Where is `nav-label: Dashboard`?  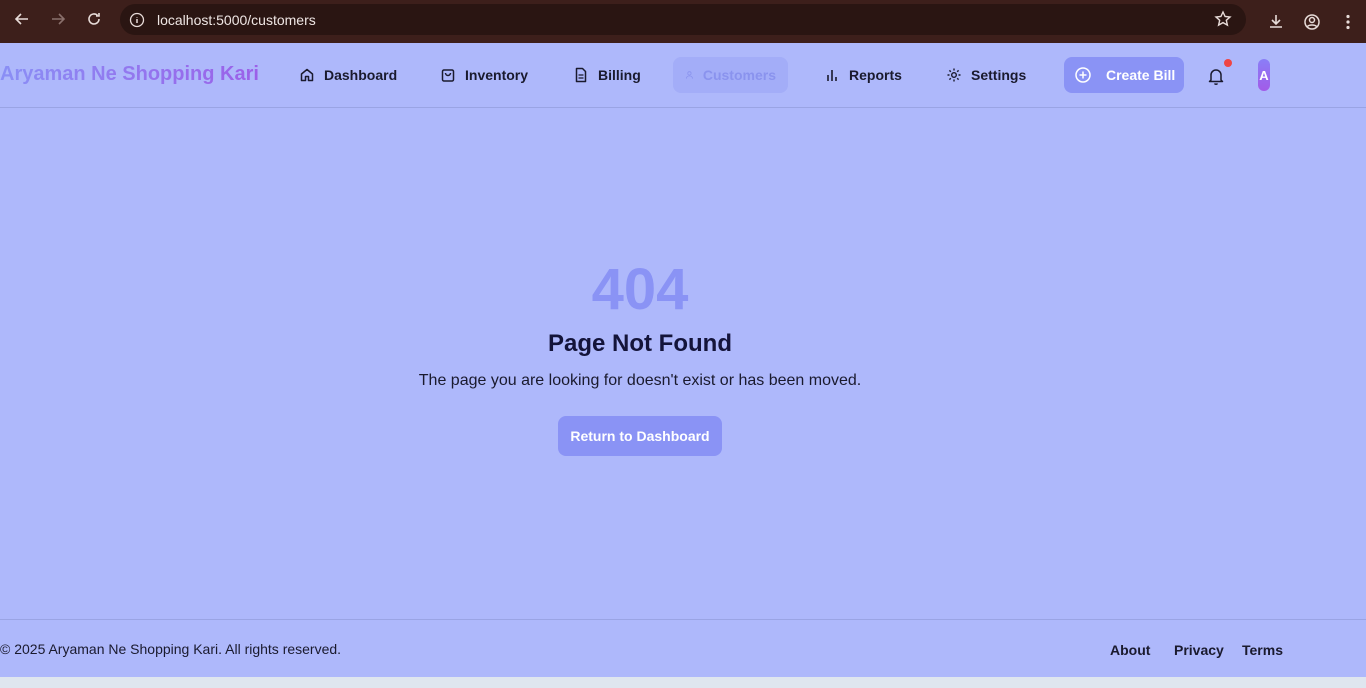 nav-label: Dashboard is located at coordinates (361, 75).